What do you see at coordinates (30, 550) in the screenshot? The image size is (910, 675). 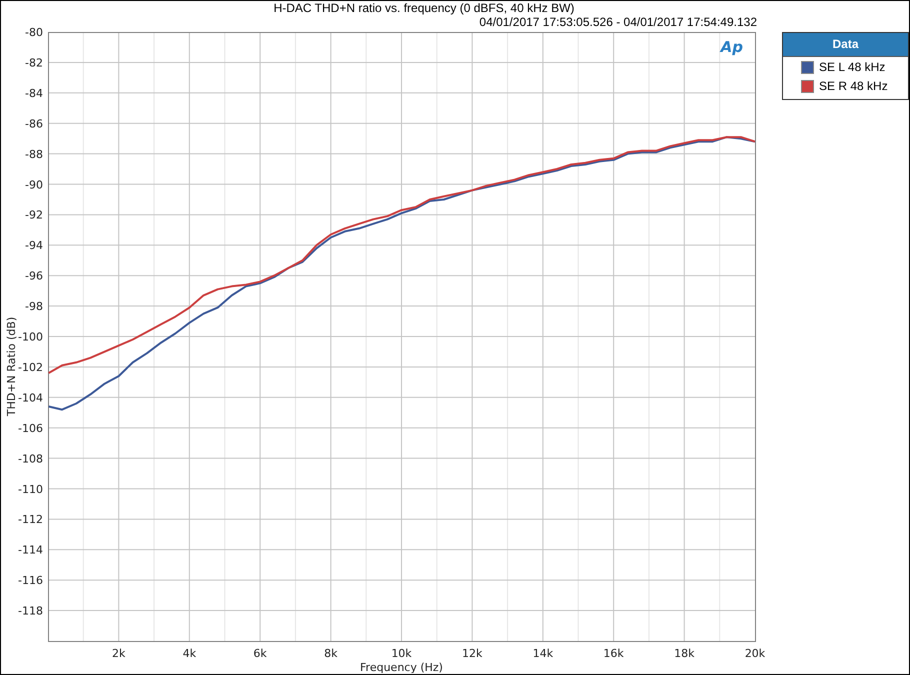 I see `y-tick-label: -114` at bounding box center [30, 550].